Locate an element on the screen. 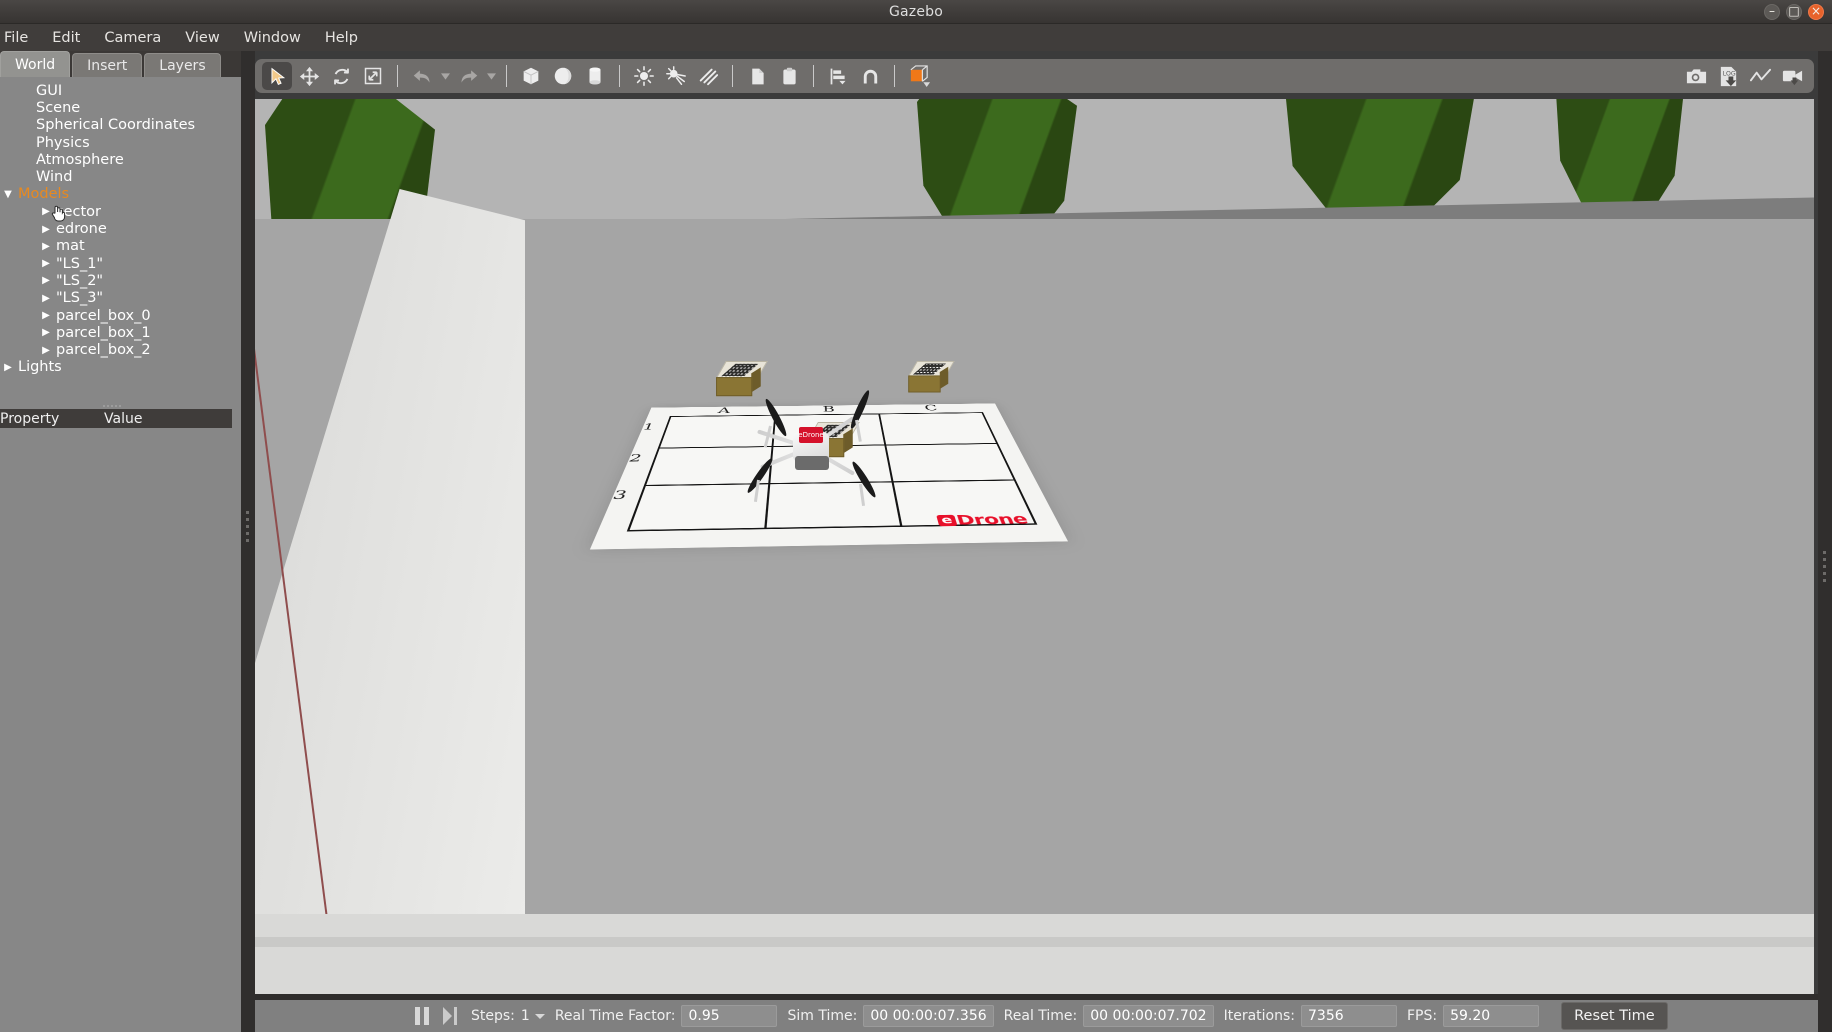 The image size is (1832, 1032). tree-item-parcel_box_2: ▶ parcel_box_2 is located at coordinates (117, 349).